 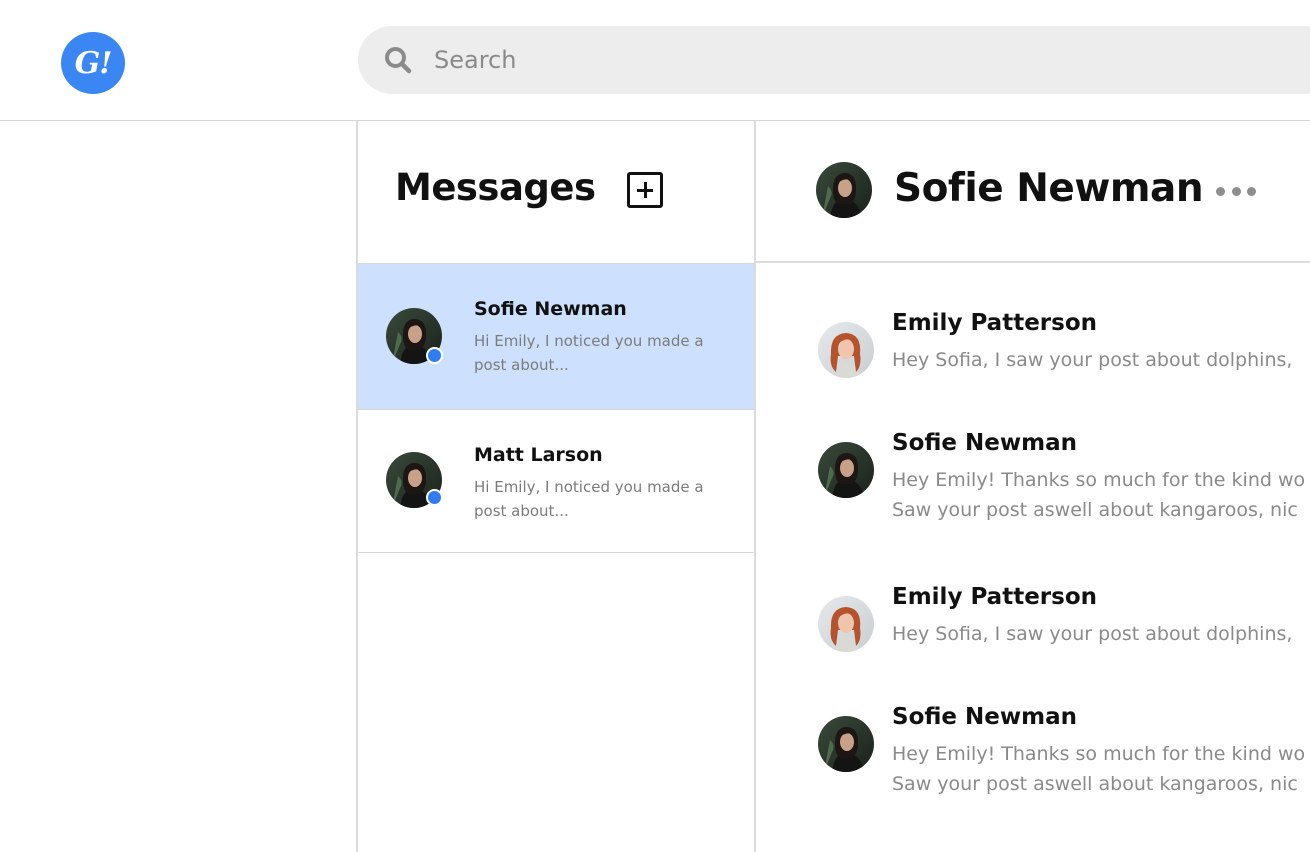 I want to click on search-input, so click(x=844, y=60).